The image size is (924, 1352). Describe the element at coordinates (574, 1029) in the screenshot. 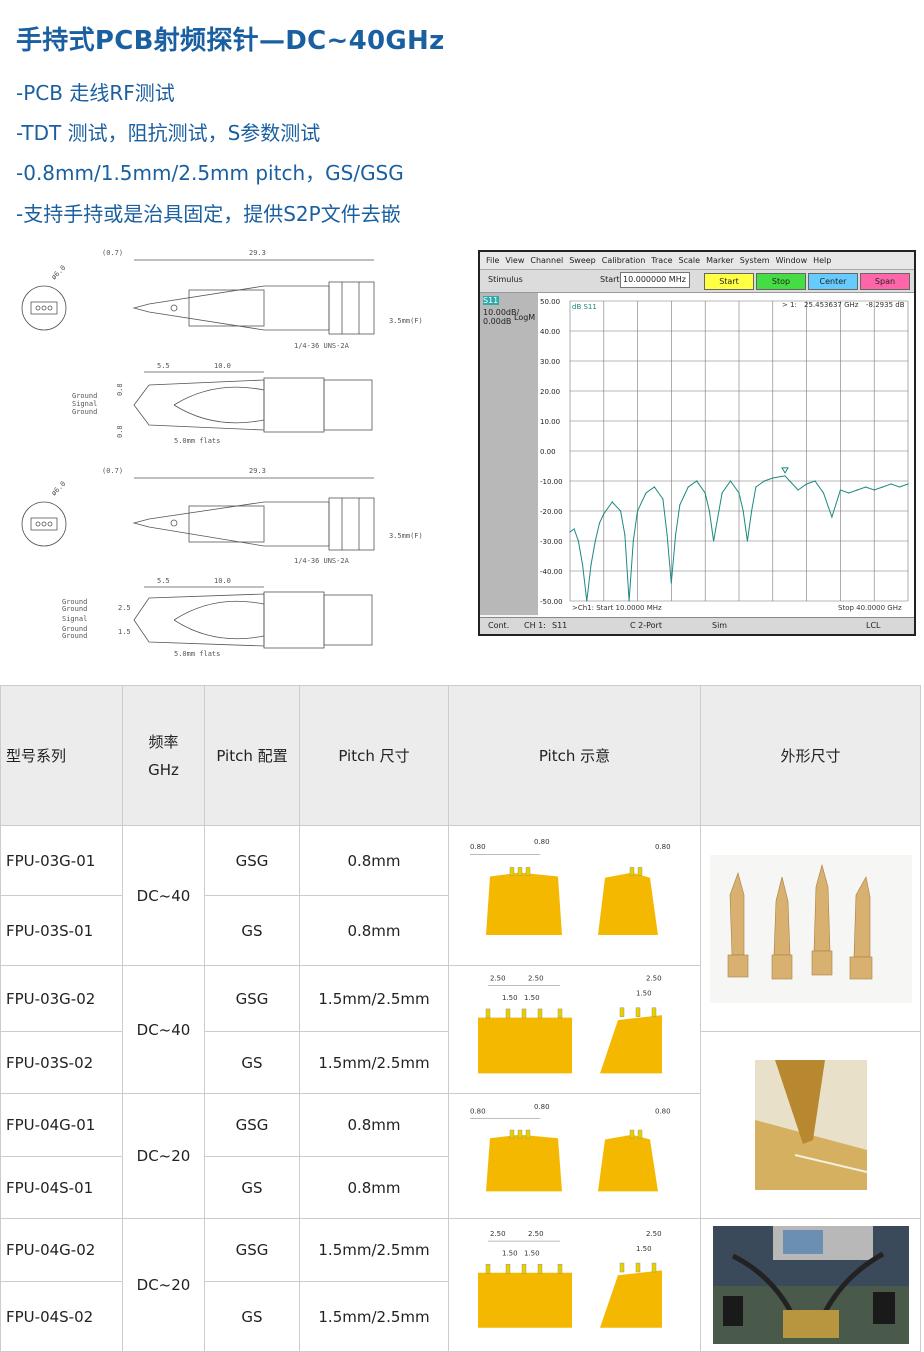

I see `pitch-diagram-wide: 2.50 2.50 1.50 1.50 2.50 1.50` at that location.